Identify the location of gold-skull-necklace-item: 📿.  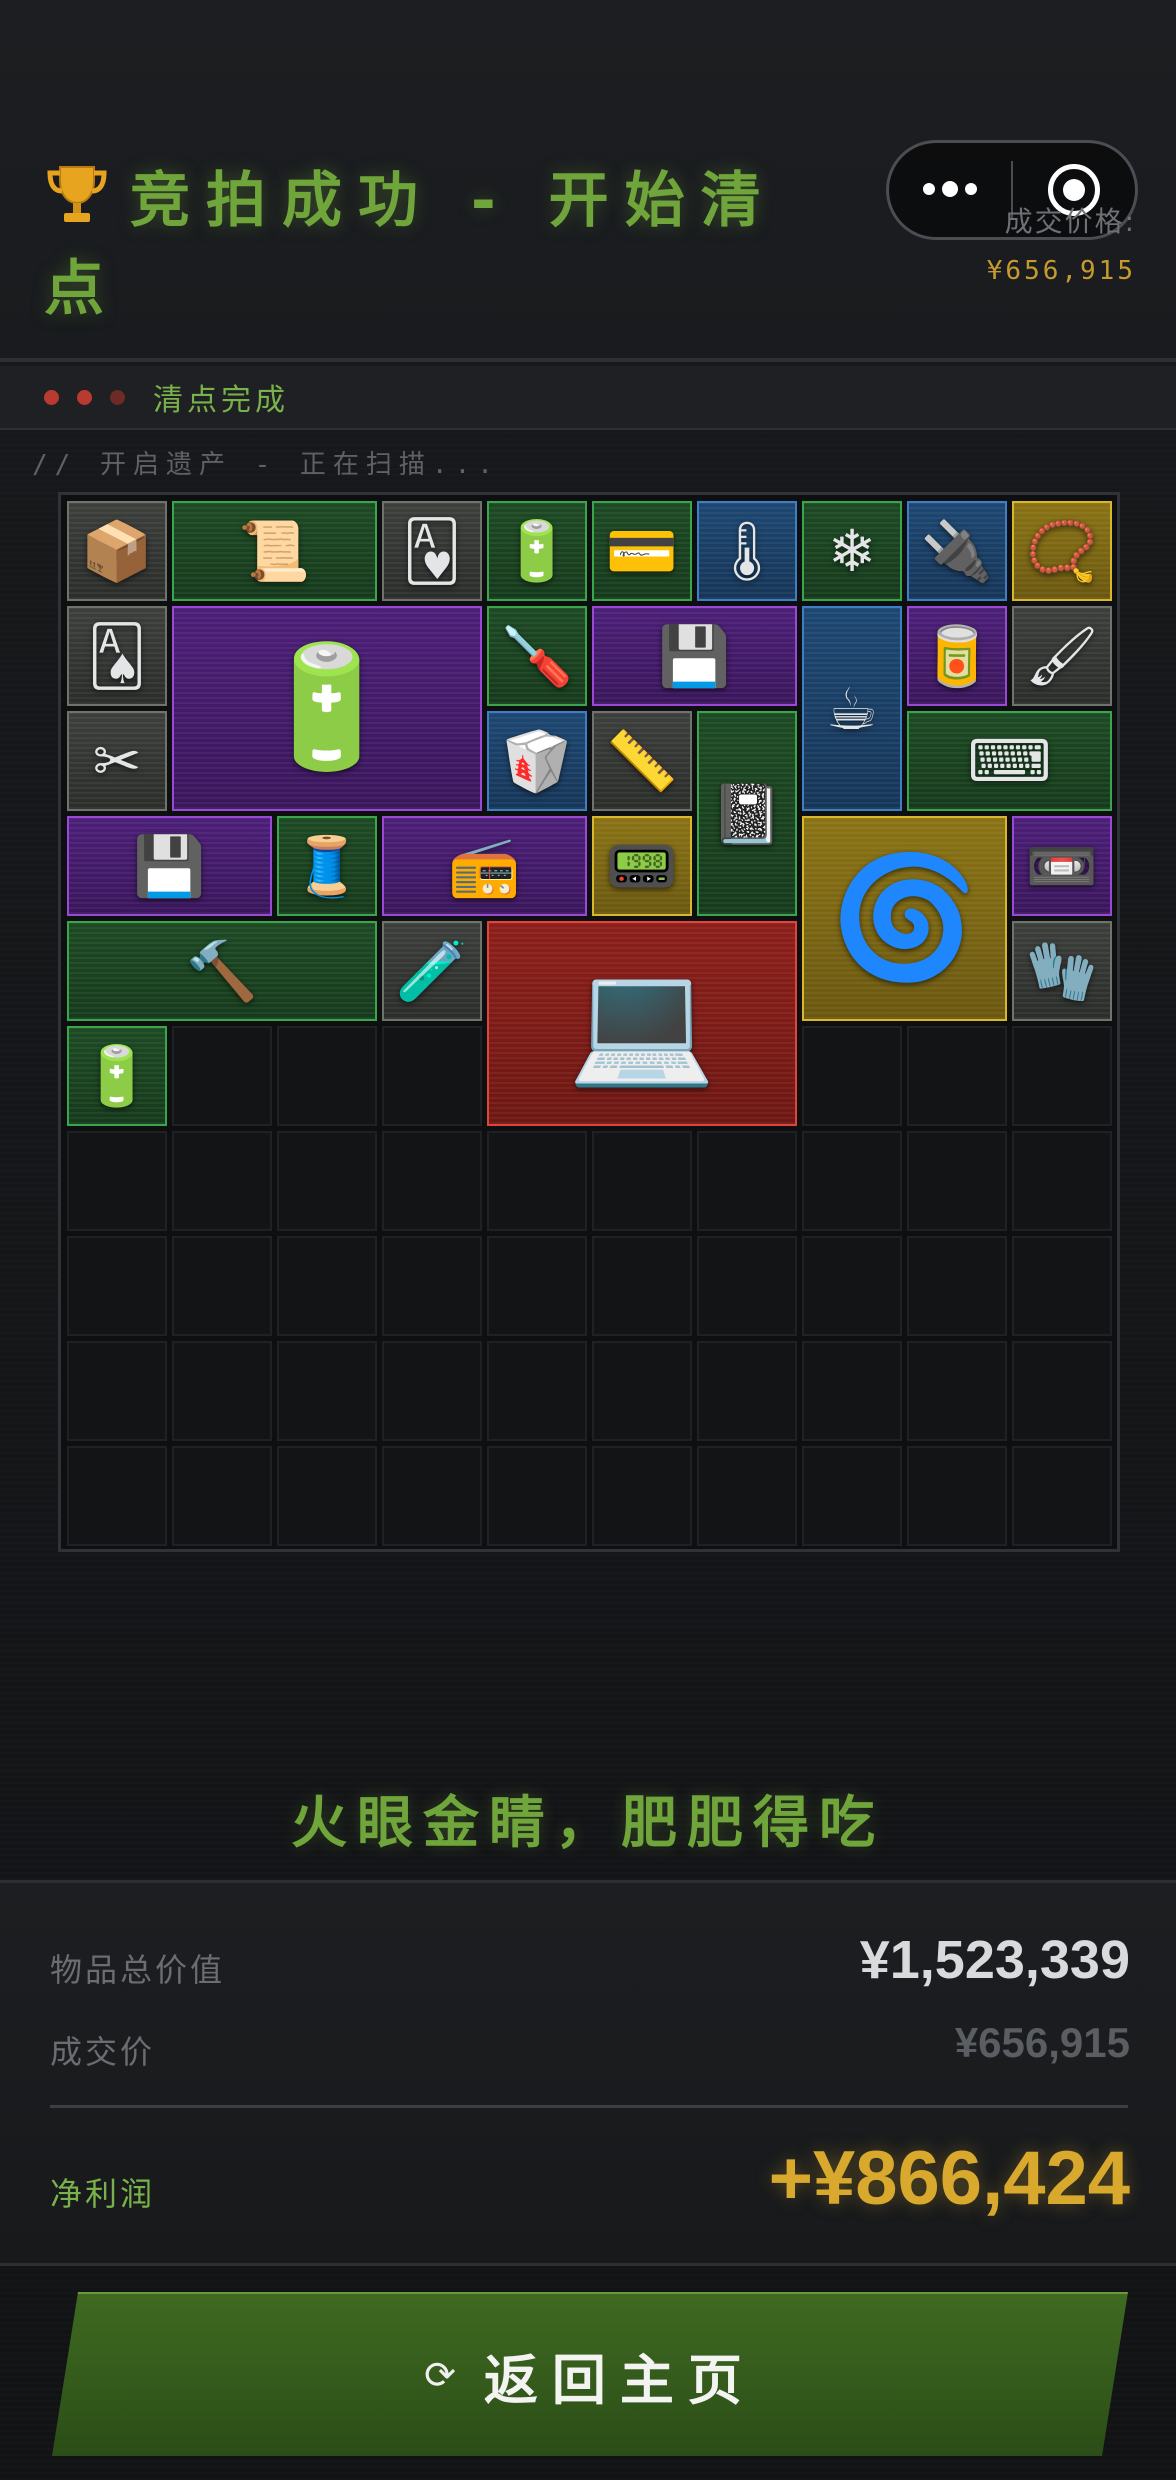
(1062, 551).